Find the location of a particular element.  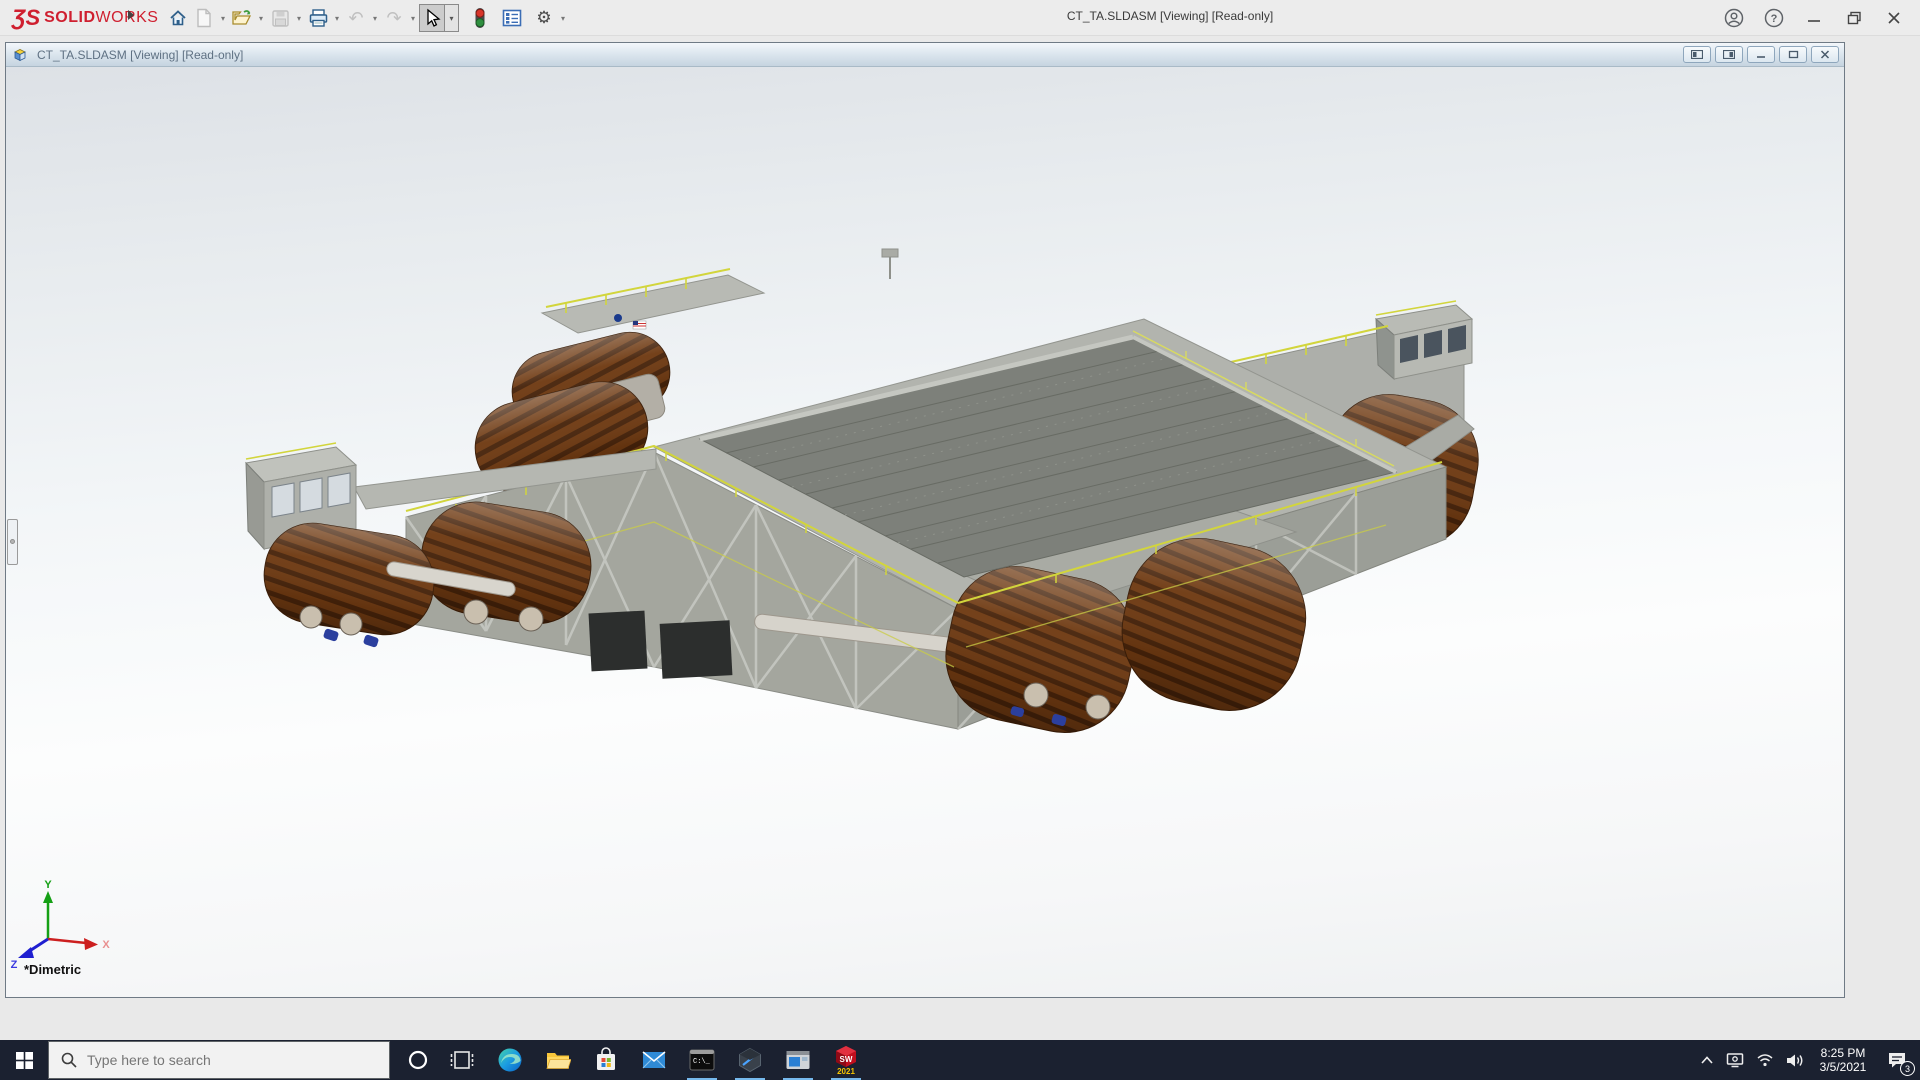

file-explorer-icon is located at coordinates (558, 1061).